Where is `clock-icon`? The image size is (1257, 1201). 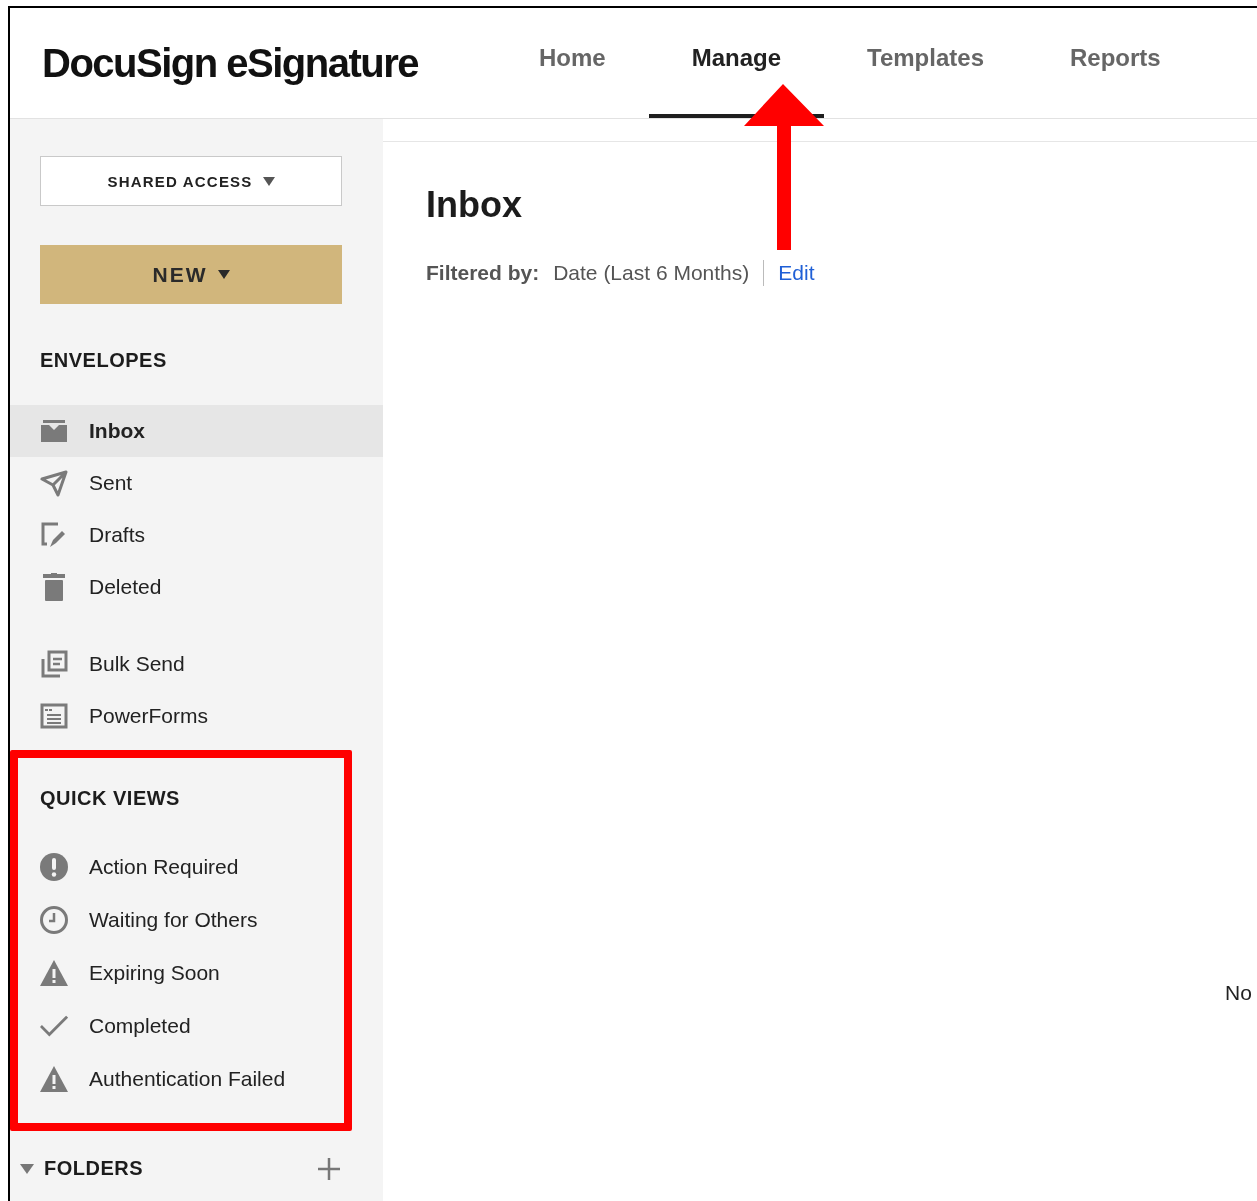
clock-icon is located at coordinates (54, 919).